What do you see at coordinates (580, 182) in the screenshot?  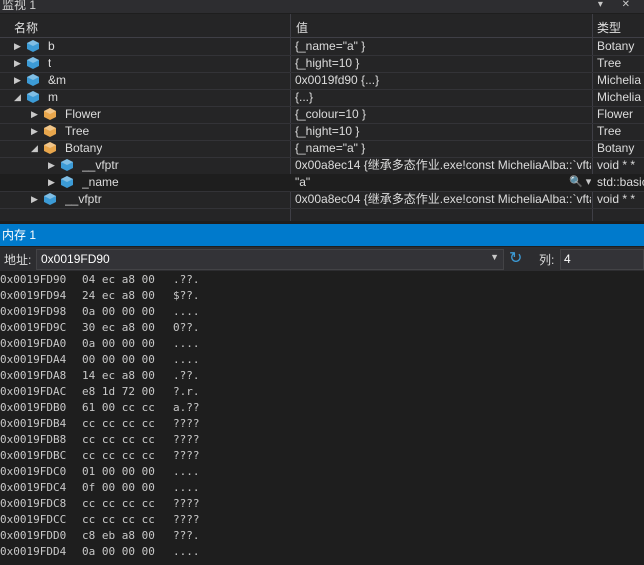 I see `search-icon: 🔍 ▾` at bounding box center [580, 182].